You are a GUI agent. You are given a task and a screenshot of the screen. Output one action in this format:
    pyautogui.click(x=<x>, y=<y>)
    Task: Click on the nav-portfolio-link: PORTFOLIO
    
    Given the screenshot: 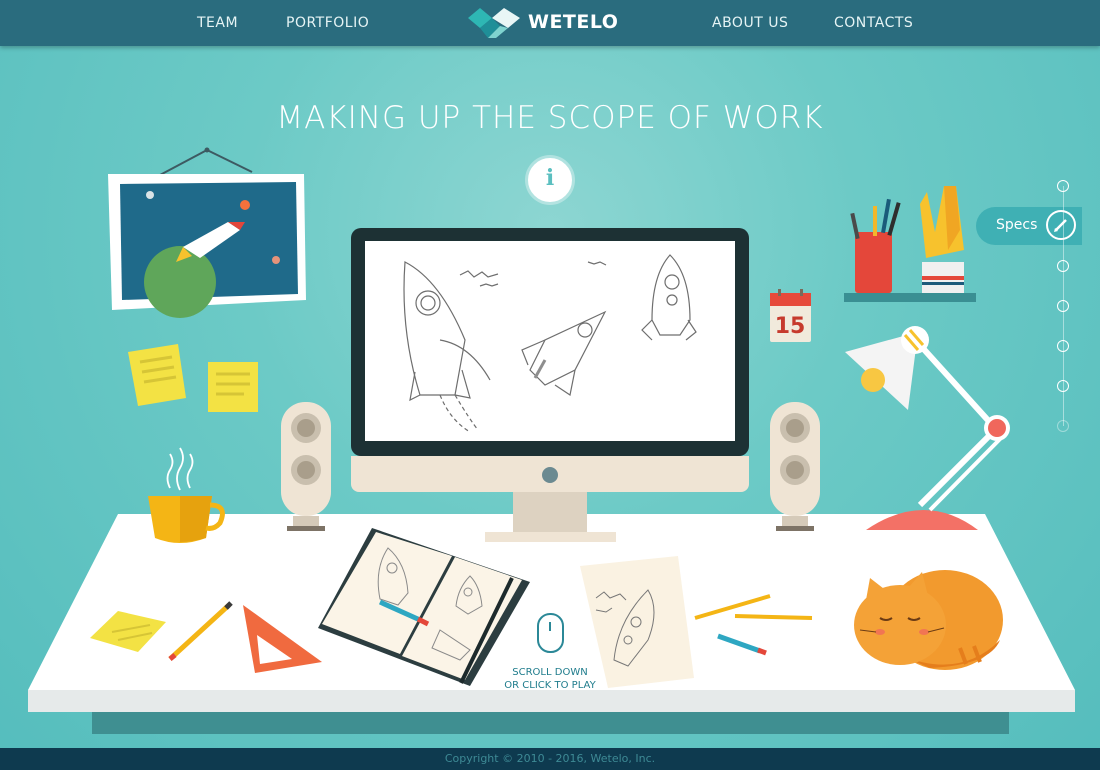 What is the action you would take?
    pyautogui.click(x=327, y=23)
    